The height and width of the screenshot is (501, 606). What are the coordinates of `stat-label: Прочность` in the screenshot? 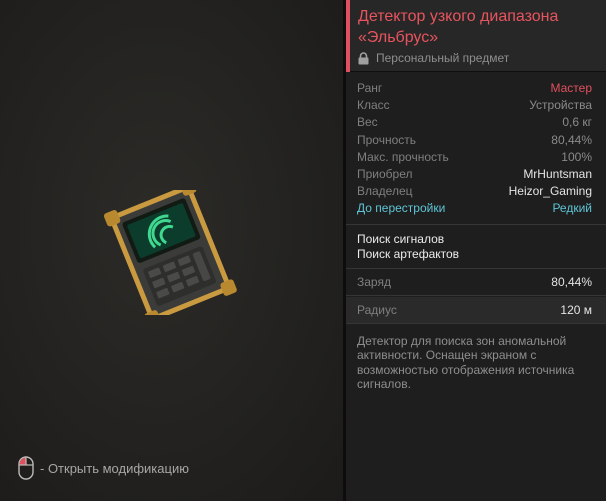 It's located at (387, 139).